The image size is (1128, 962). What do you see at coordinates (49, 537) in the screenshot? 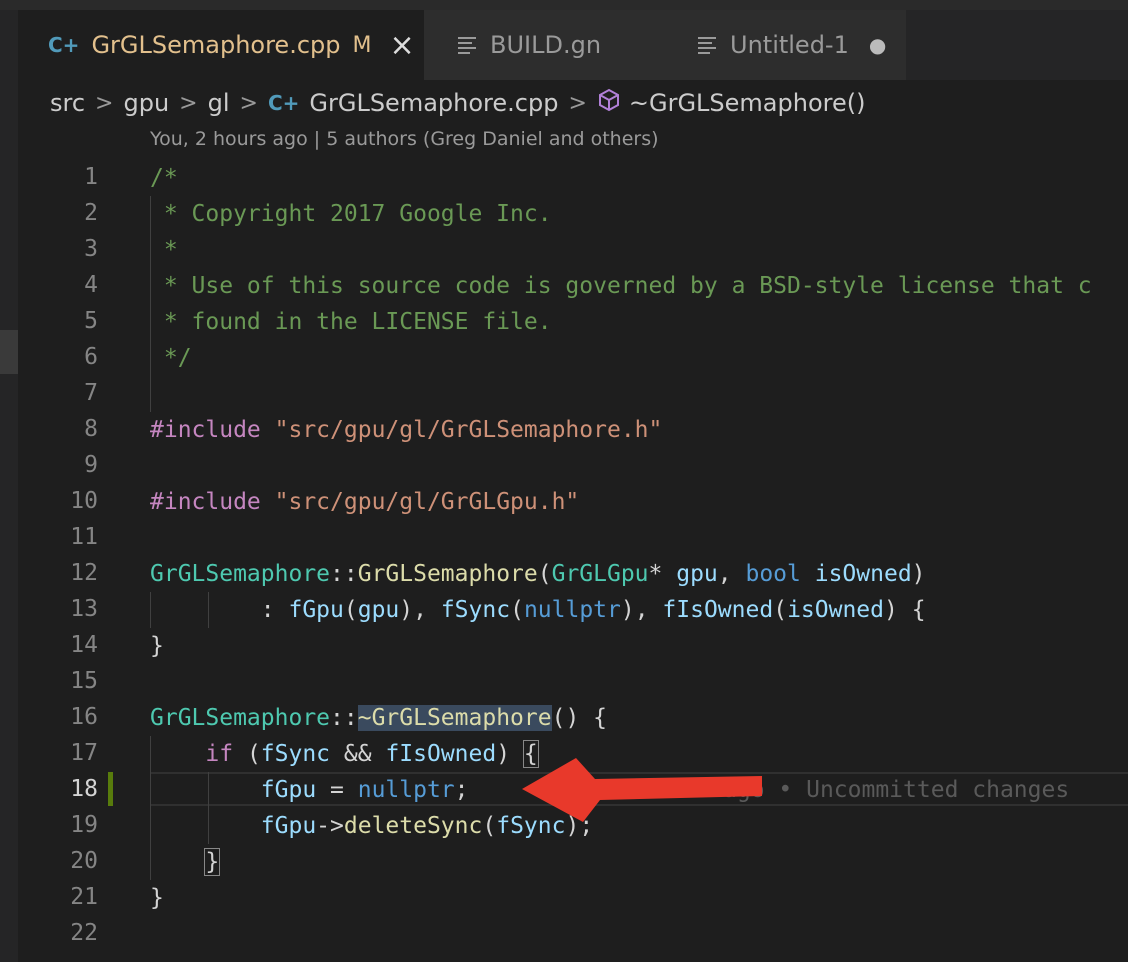
I see `line-number: 11` at bounding box center [49, 537].